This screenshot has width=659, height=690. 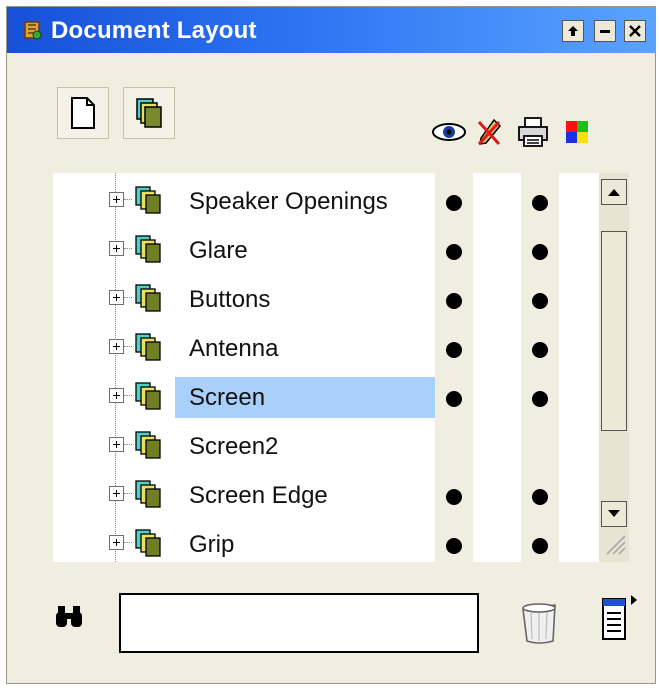 What do you see at coordinates (540, 623) in the screenshot?
I see `trash-icon` at bounding box center [540, 623].